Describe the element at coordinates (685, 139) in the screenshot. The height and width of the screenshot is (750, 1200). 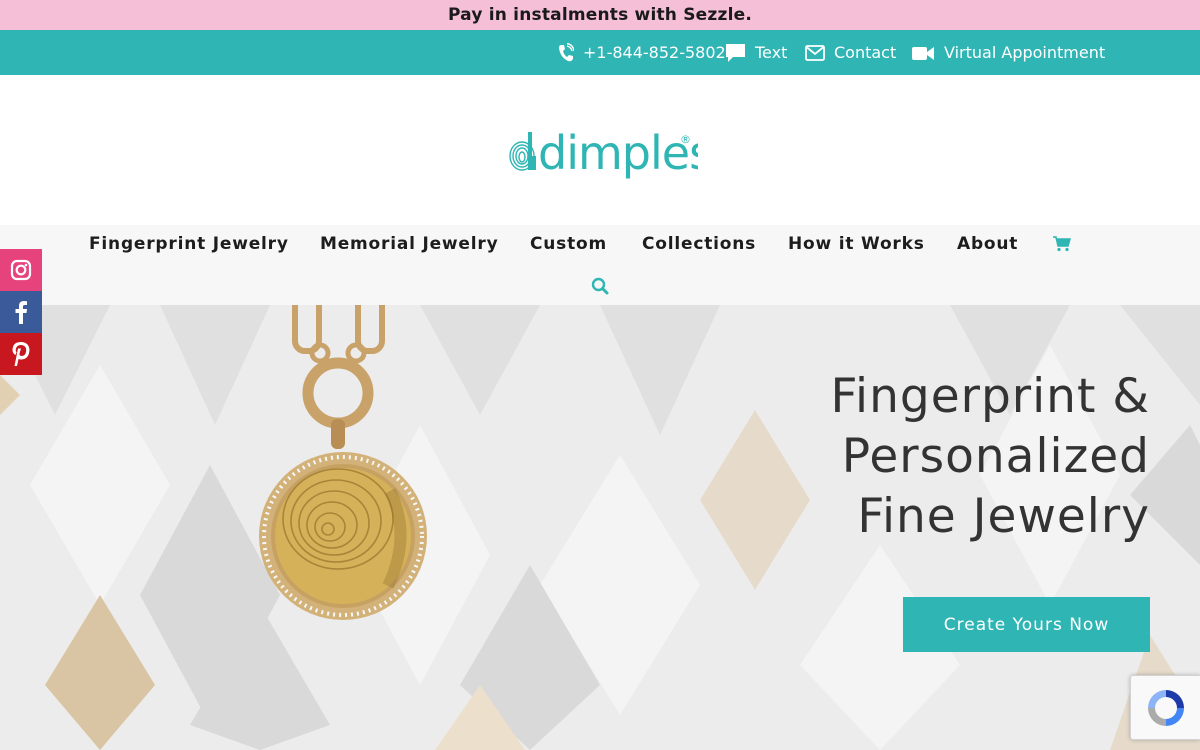
I see `registered-mark: ®` at that location.